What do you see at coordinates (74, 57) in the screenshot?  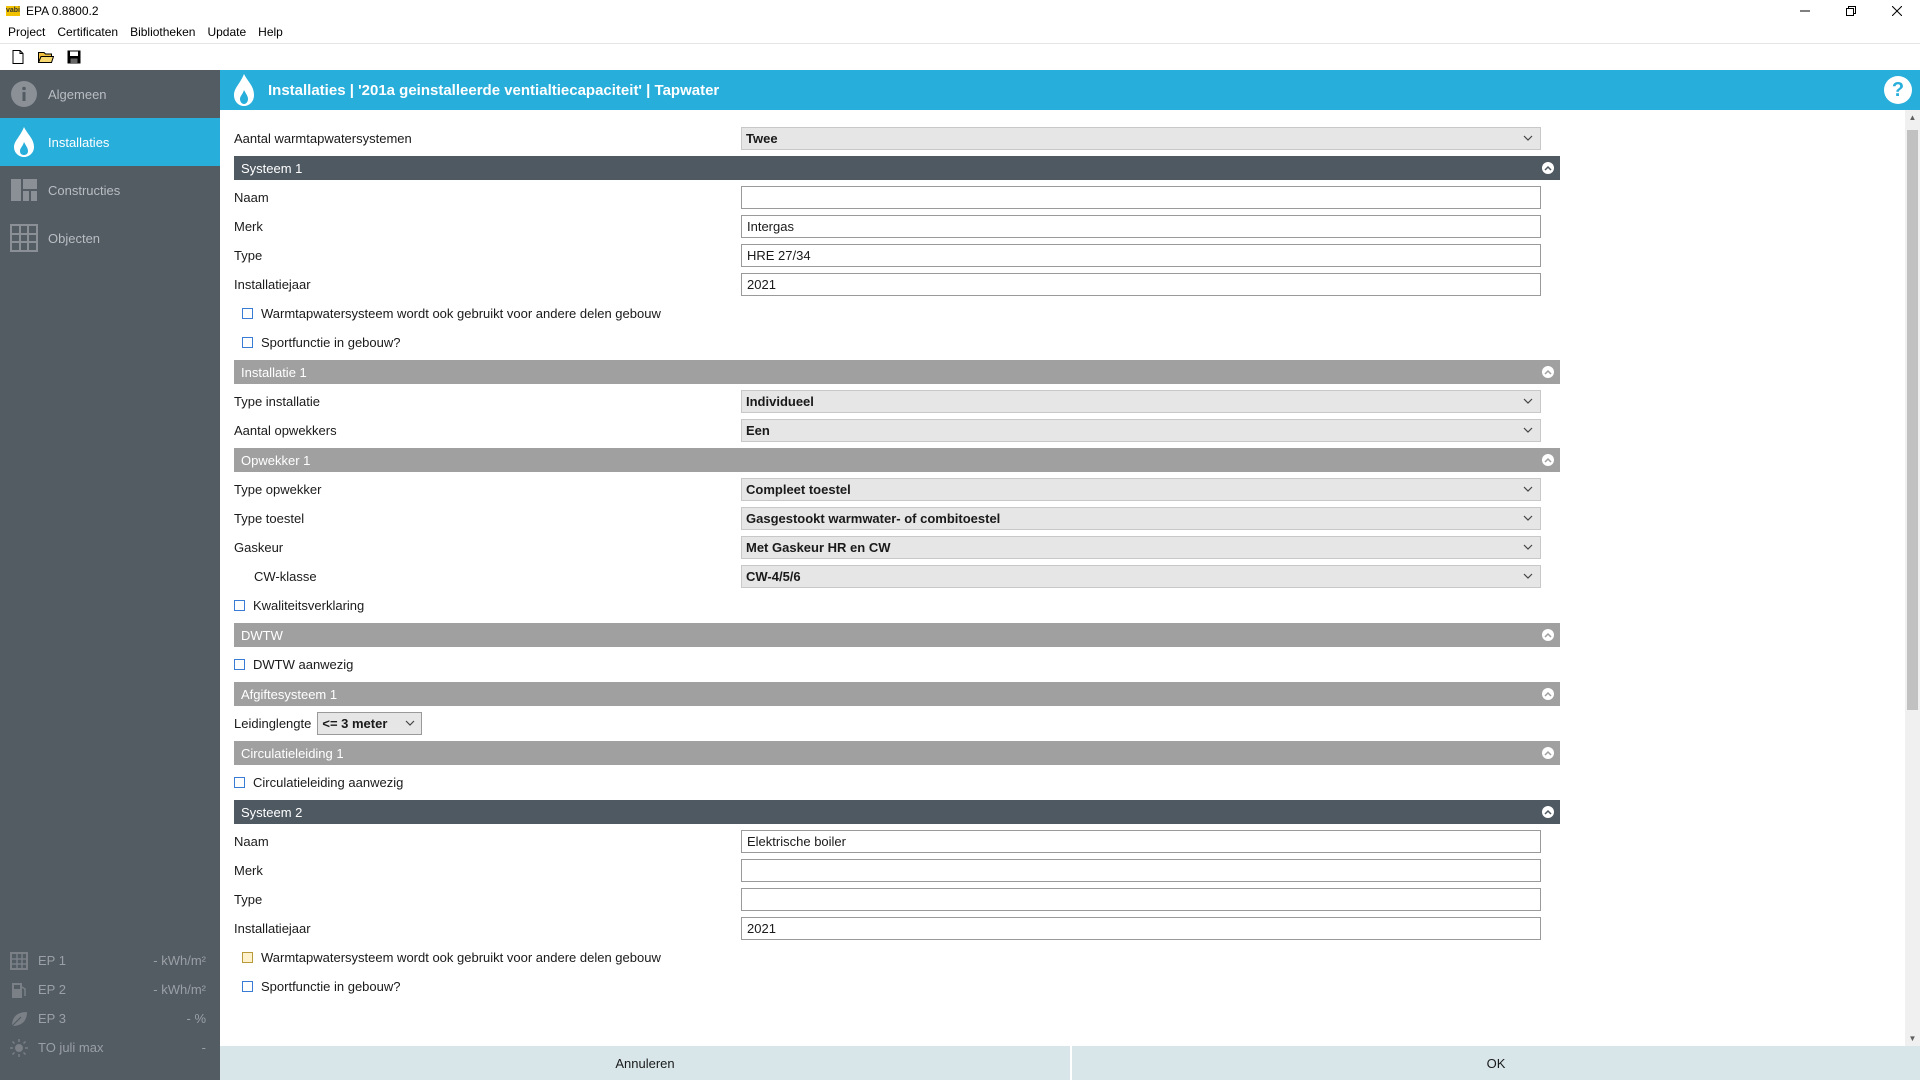 I see `save-icon` at bounding box center [74, 57].